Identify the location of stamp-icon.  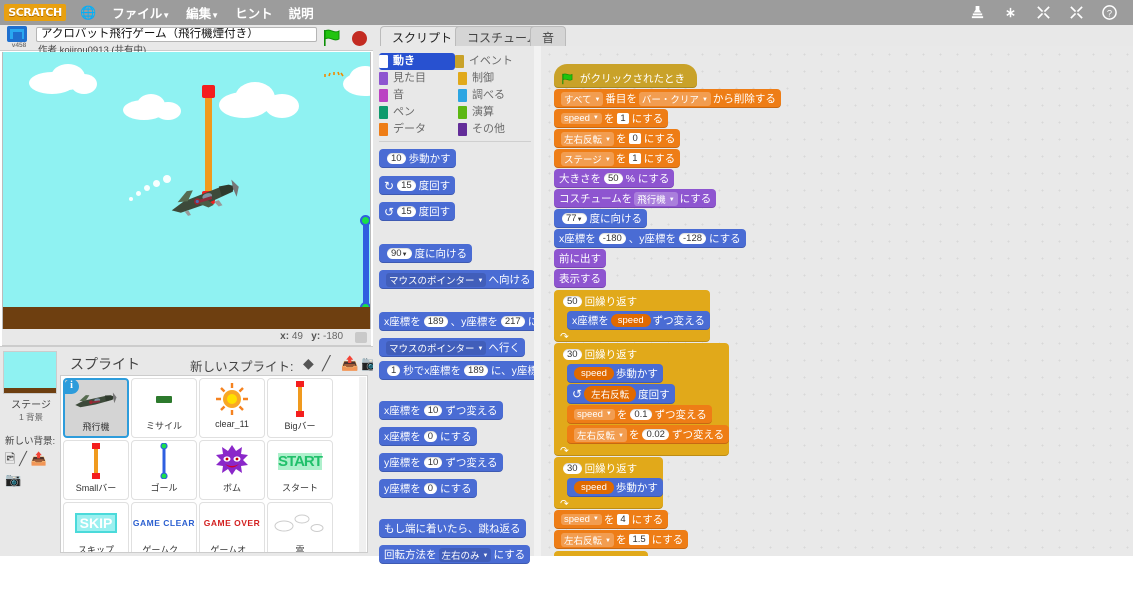
(977, 12).